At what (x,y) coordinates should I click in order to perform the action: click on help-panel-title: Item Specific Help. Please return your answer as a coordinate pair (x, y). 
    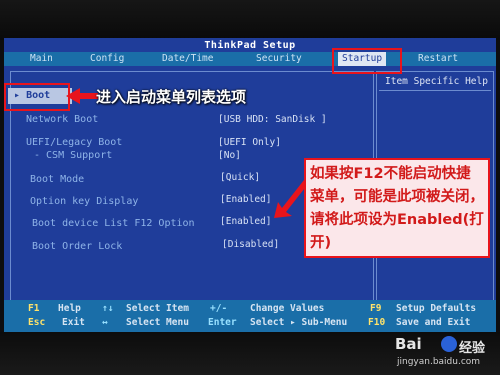
    Looking at the image, I should click on (436, 81).